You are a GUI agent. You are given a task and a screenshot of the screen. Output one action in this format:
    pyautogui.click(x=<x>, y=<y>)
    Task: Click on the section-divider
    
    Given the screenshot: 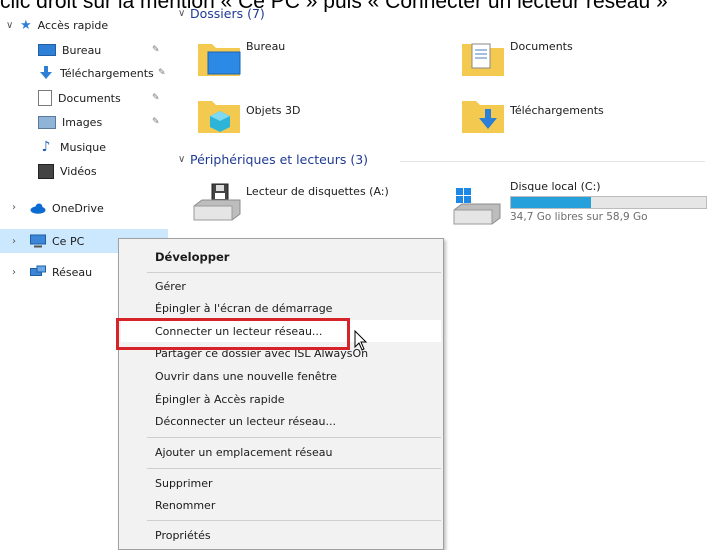 What is the action you would take?
    pyautogui.click(x=552, y=161)
    